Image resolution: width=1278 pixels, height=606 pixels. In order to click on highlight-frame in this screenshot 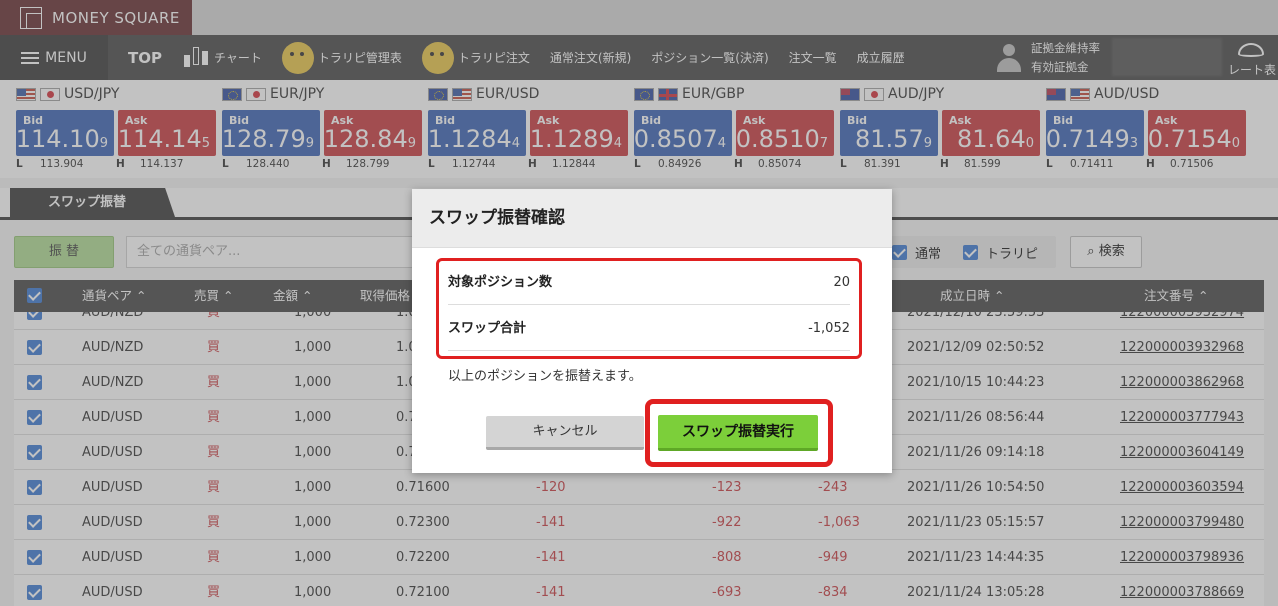, I will do `click(649, 308)`.